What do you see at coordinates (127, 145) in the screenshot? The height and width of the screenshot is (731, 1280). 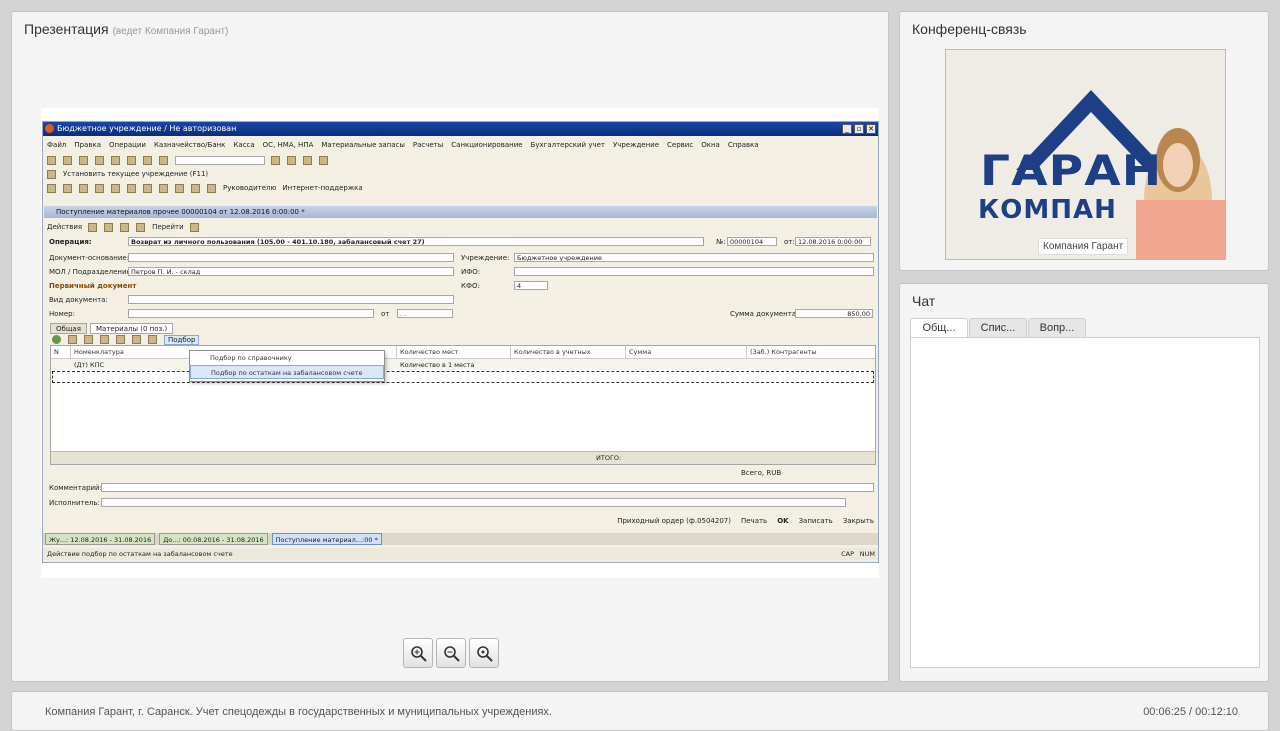 I see `menu-item-operations: Операции` at bounding box center [127, 145].